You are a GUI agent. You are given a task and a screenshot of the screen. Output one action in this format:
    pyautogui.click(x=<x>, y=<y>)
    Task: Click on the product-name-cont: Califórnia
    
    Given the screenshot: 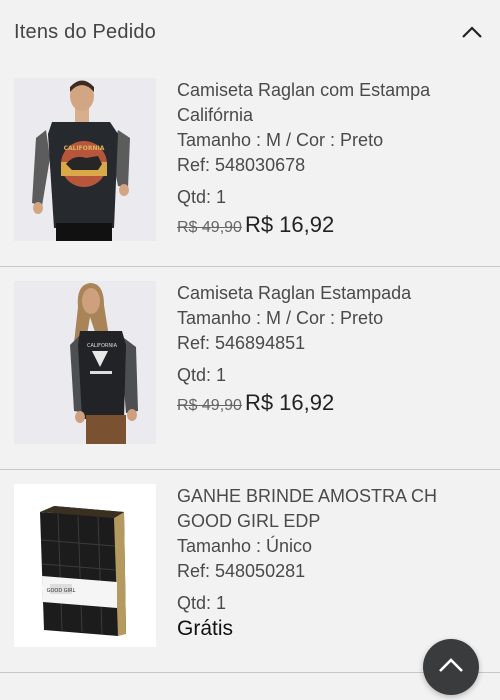 What is the action you would take?
    pyautogui.click(x=331, y=115)
    